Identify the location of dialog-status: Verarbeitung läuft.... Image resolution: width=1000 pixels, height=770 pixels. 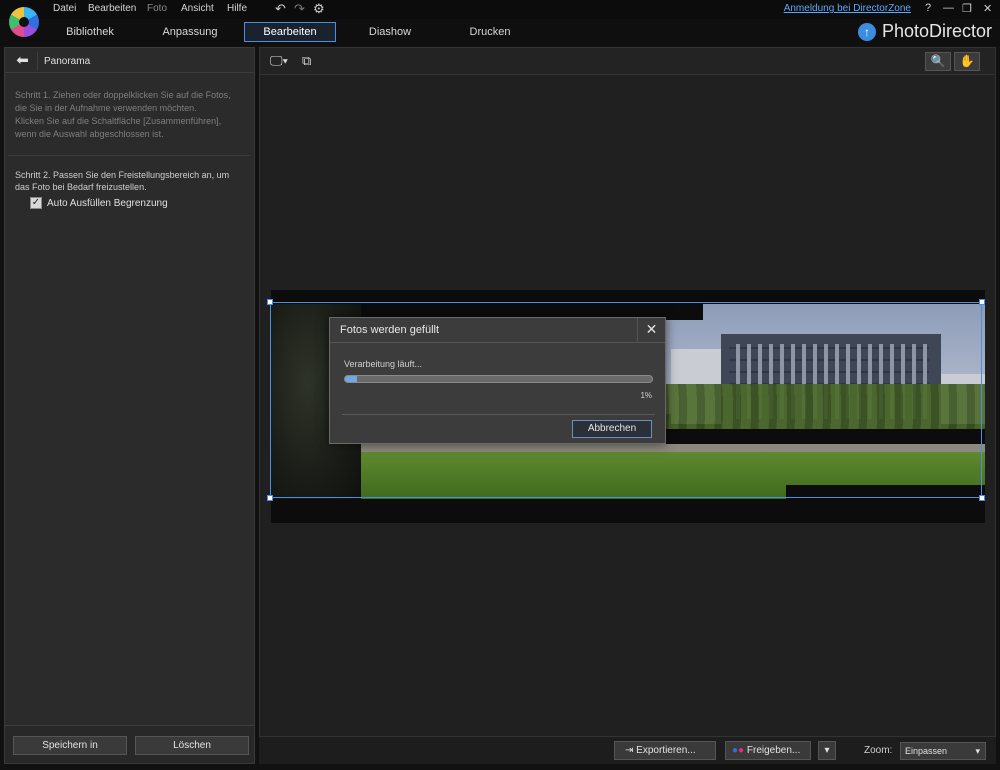
(383, 364).